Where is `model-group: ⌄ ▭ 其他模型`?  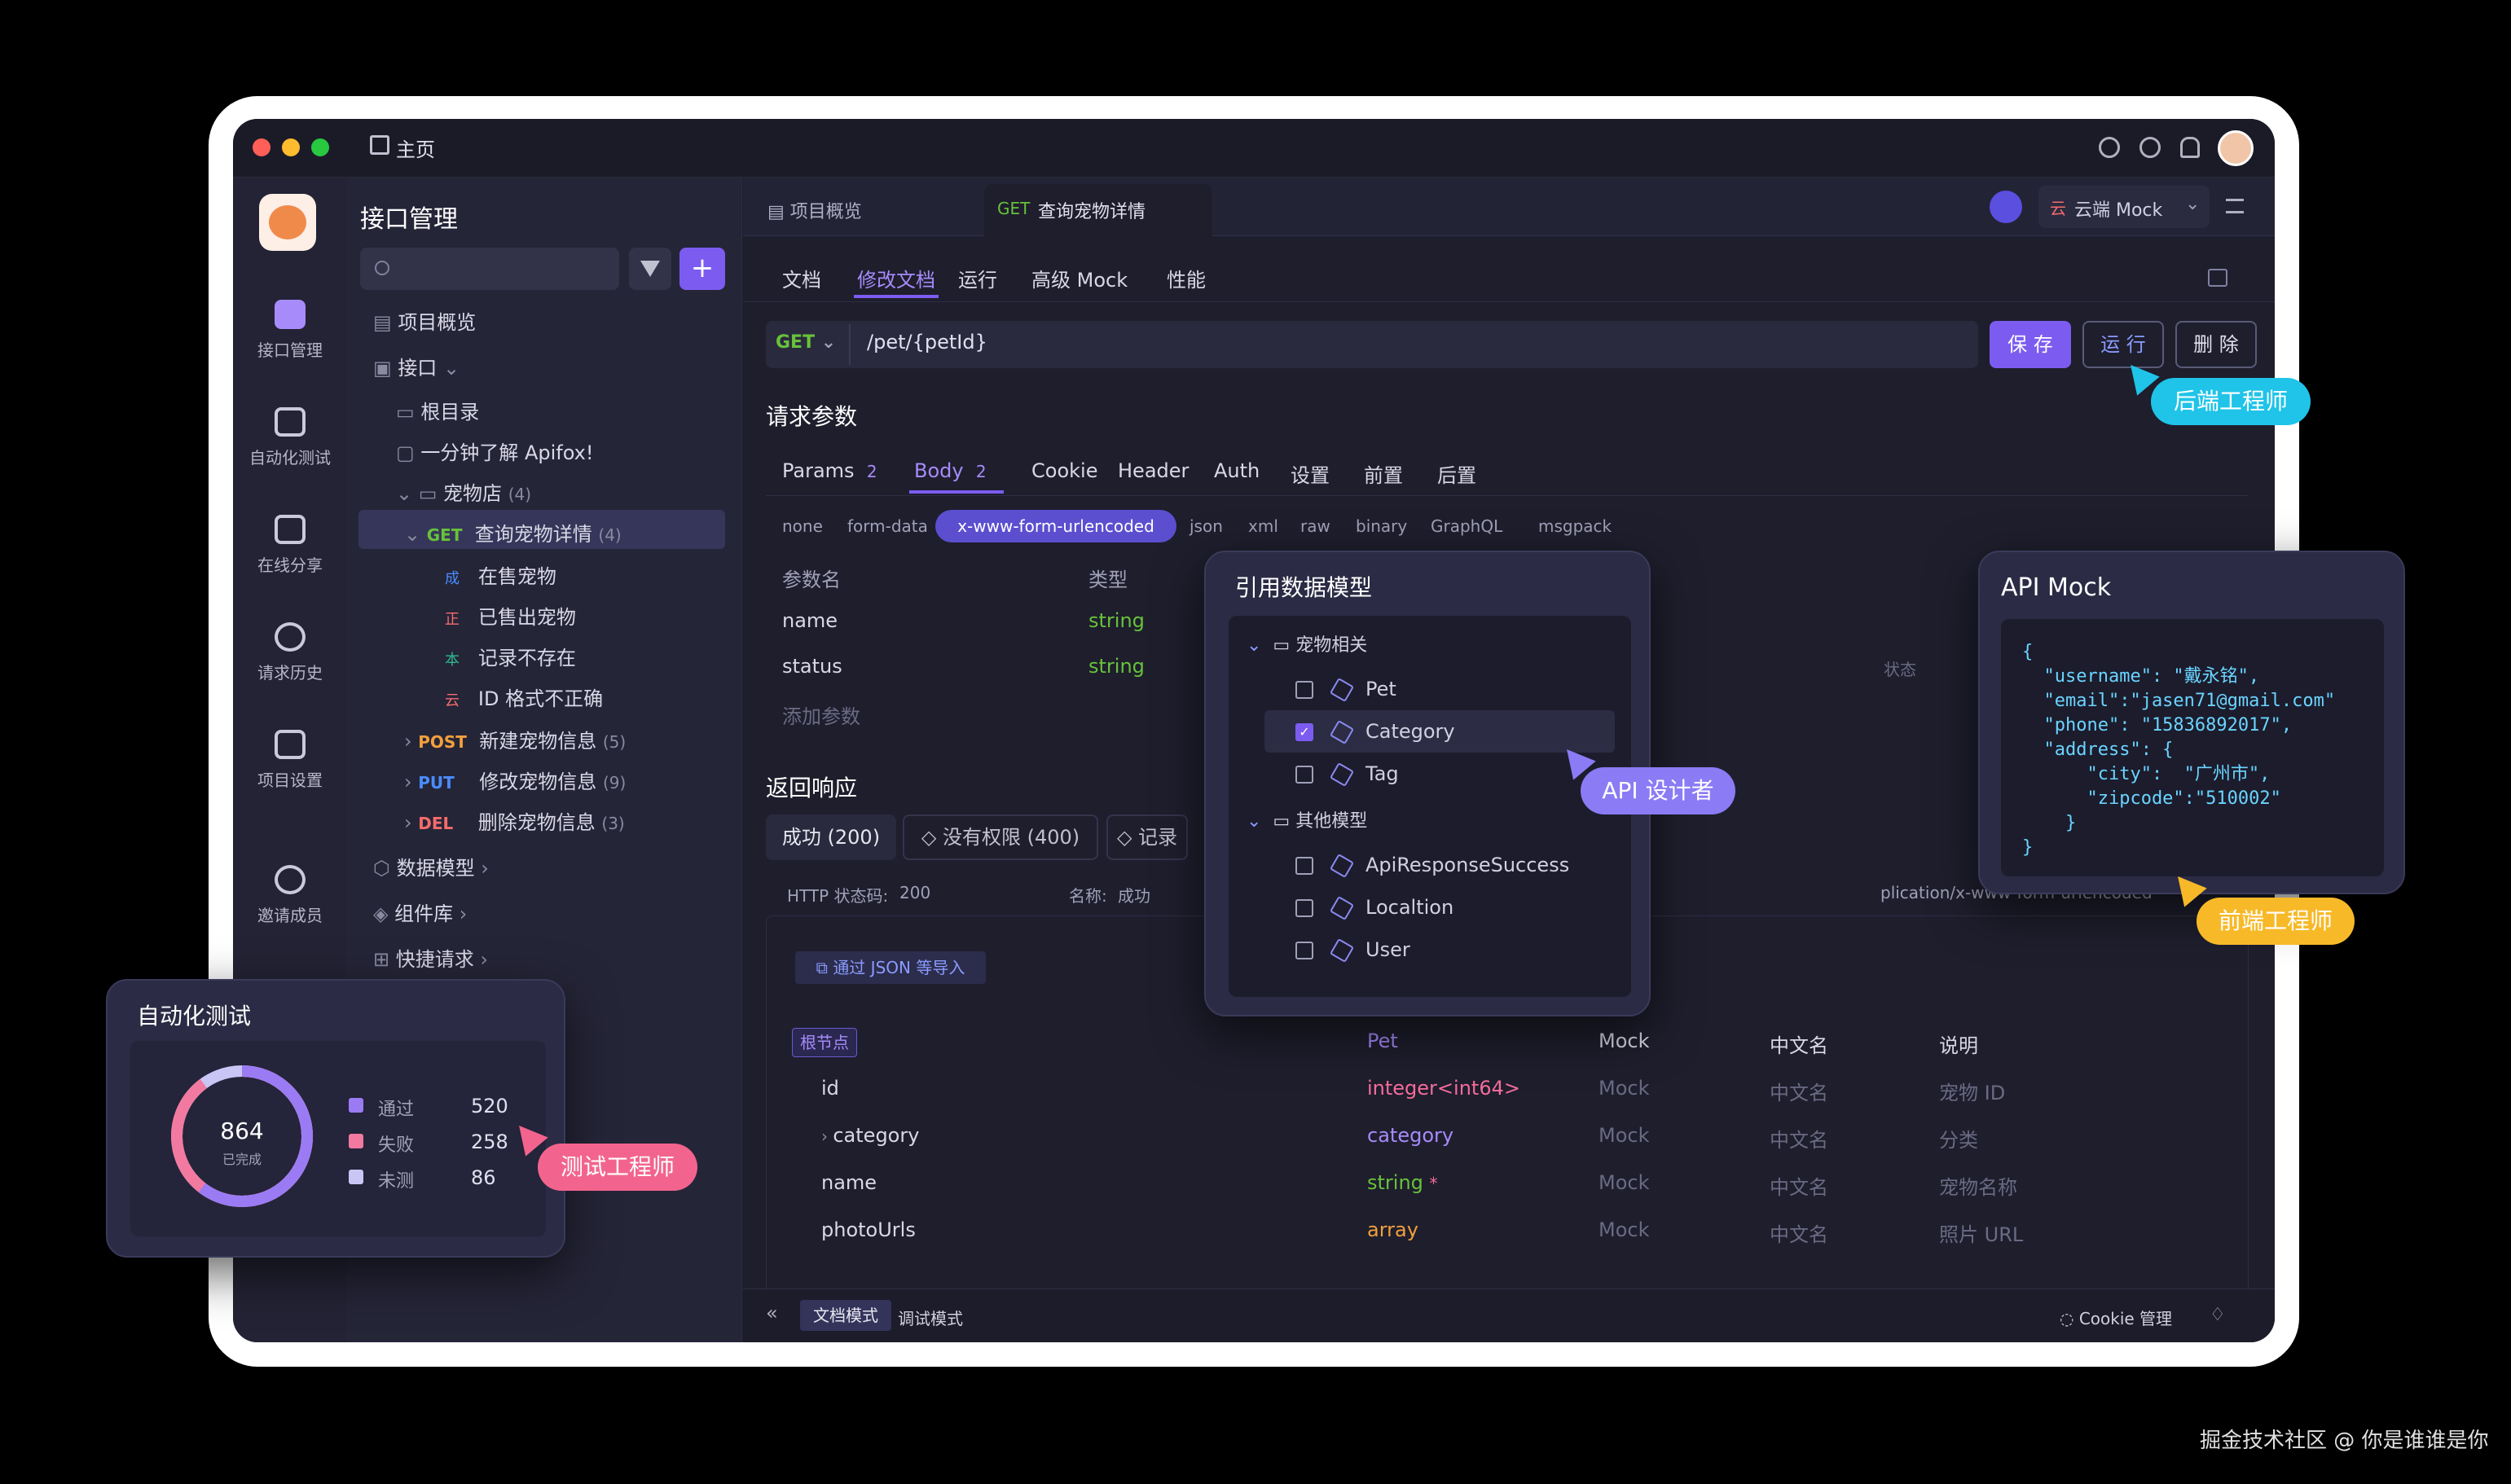 model-group: ⌄ ▭ 其他模型 is located at coordinates (1307, 819).